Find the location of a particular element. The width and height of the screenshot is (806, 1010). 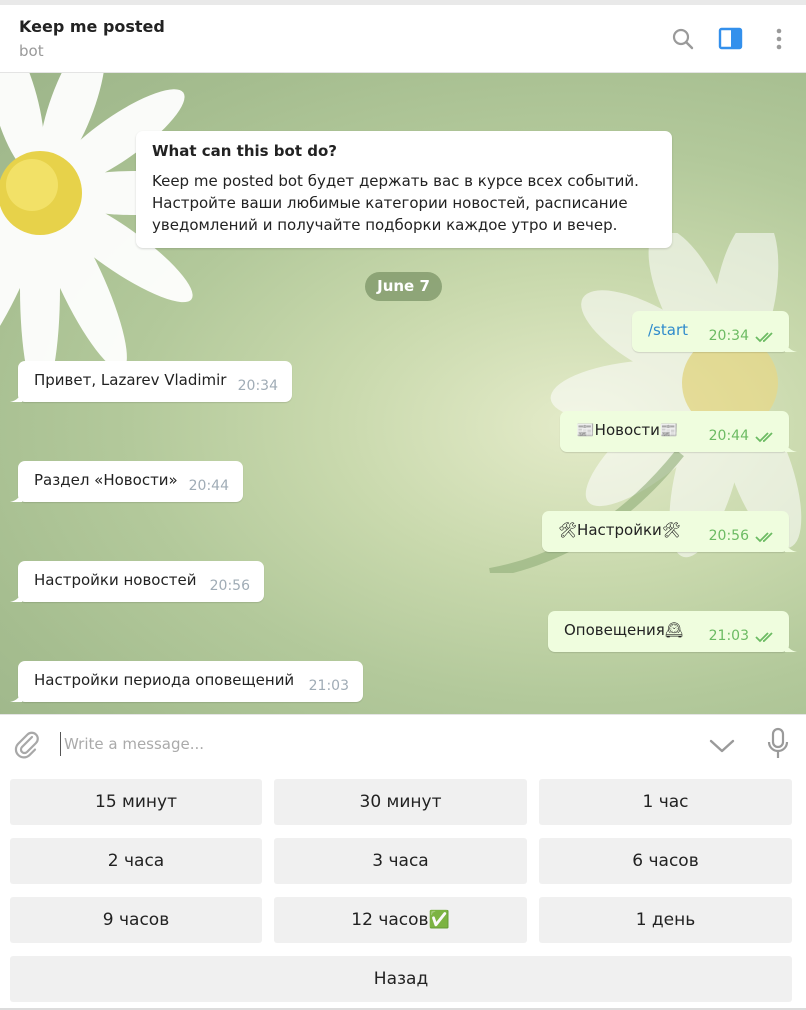

message-text: /start is located at coordinates (668, 330).